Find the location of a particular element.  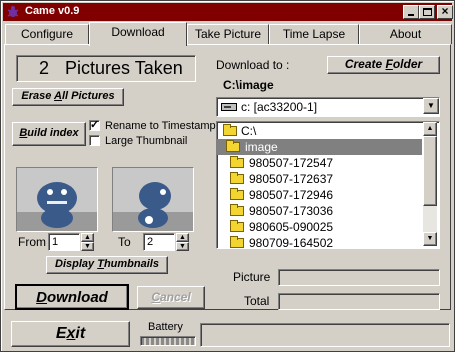

from-label: From is located at coordinates (32, 242).